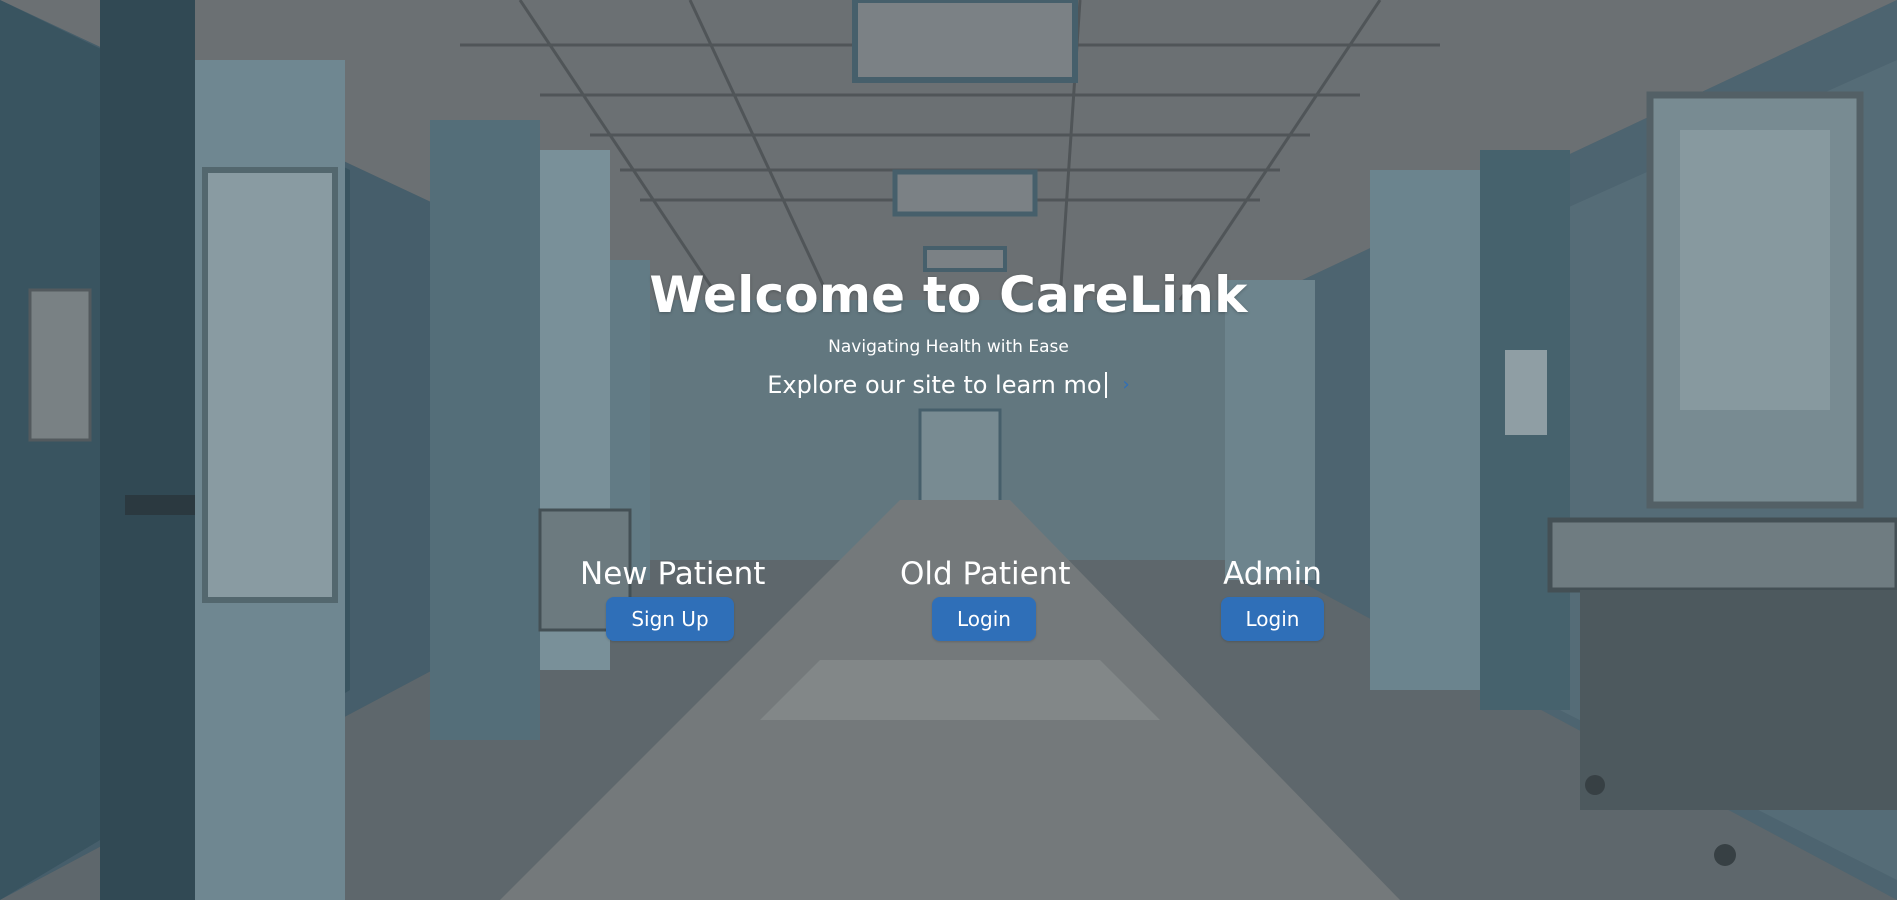 This screenshot has width=1897, height=900. Describe the element at coordinates (985, 574) in the screenshot. I see `old-patient-heading: Old Patient` at that location.